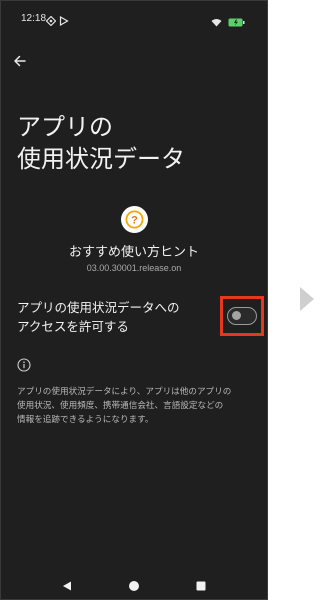 The height and width of the screenshot is (600, 320). Describe the element at coordinates (20, 61) in the screenshot. I see `back-arrow-icon` at that location.